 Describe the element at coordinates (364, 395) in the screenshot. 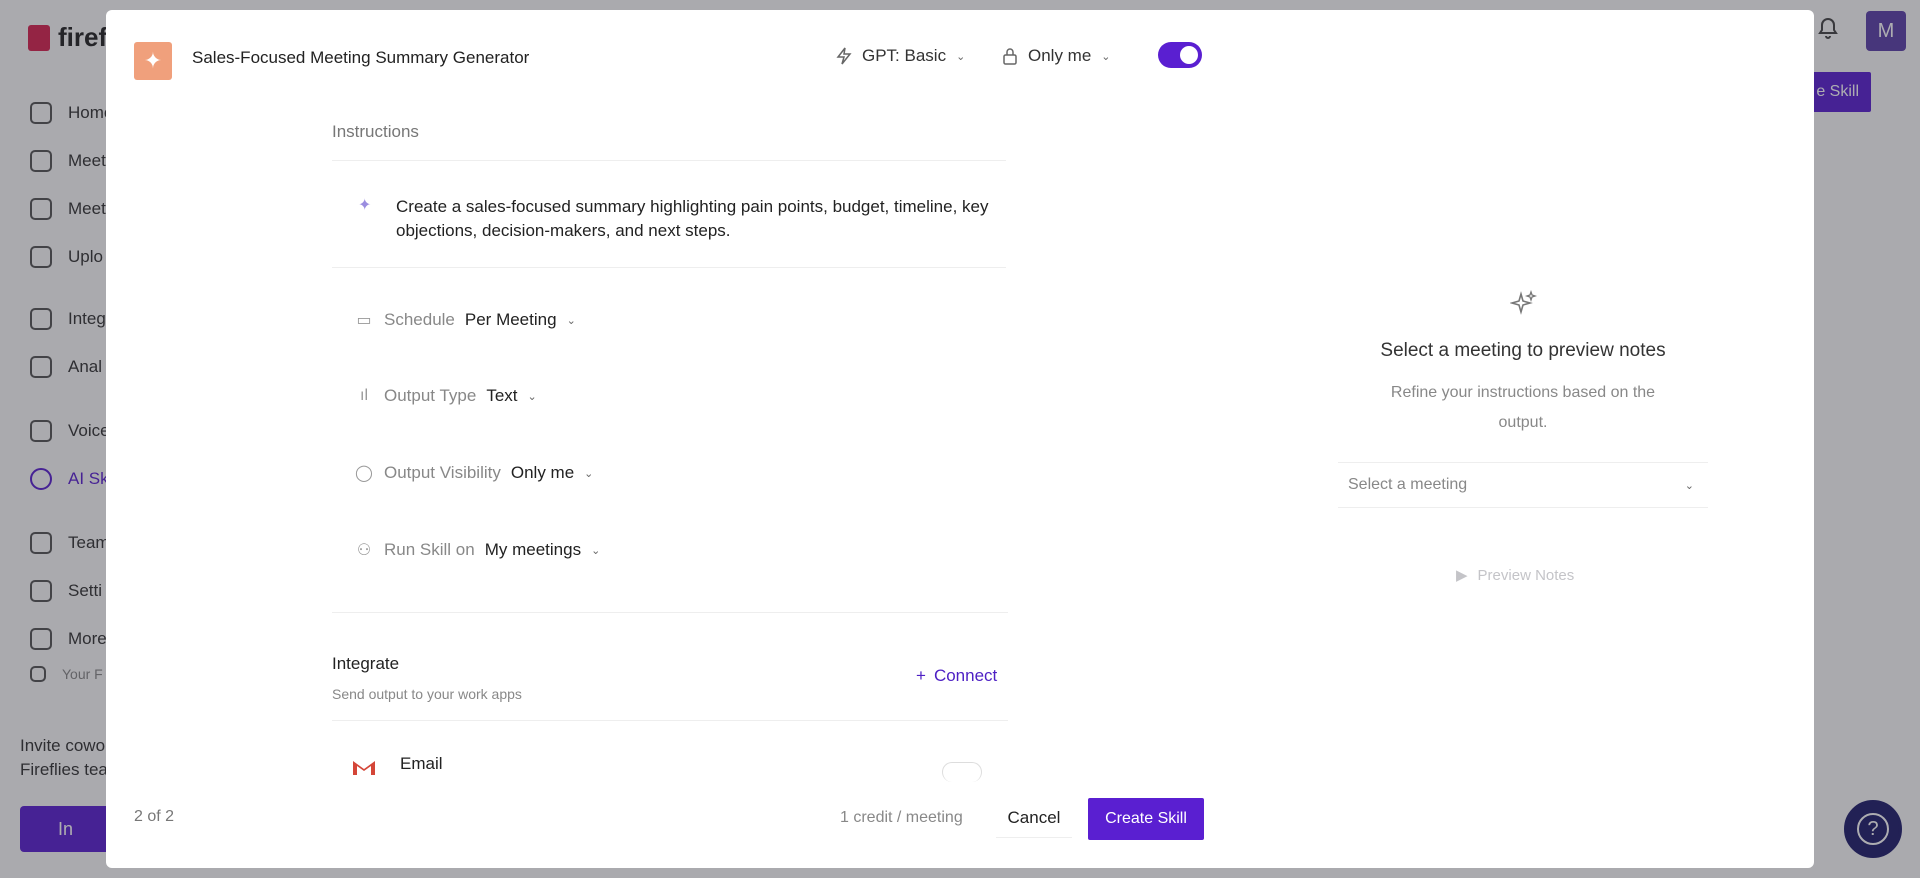

I see `bar-chart-icon: ıl` at that location.